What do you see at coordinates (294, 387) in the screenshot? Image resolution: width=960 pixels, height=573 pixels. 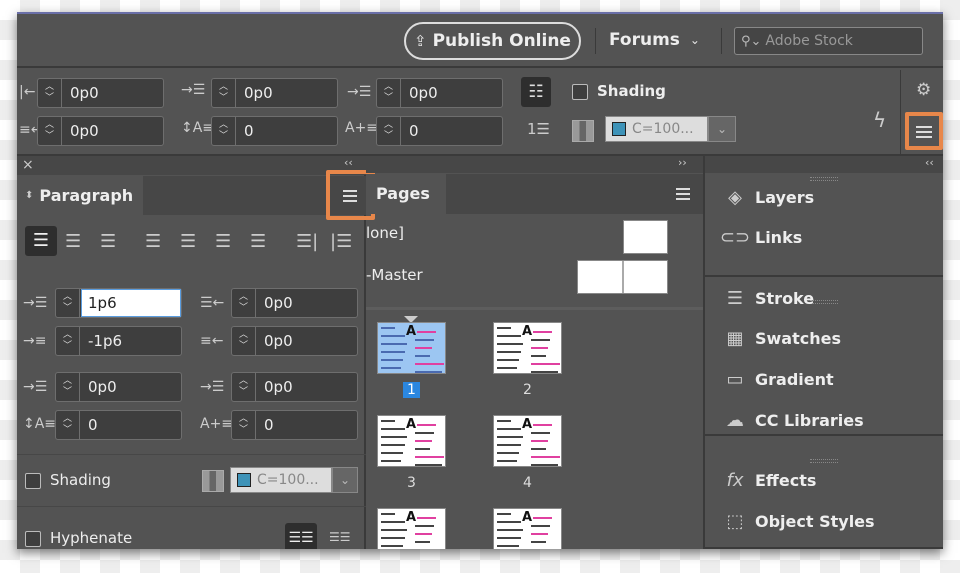 I see `space-after-field: ︿ ﹀ 0p0` at bounding box center [294, 387].